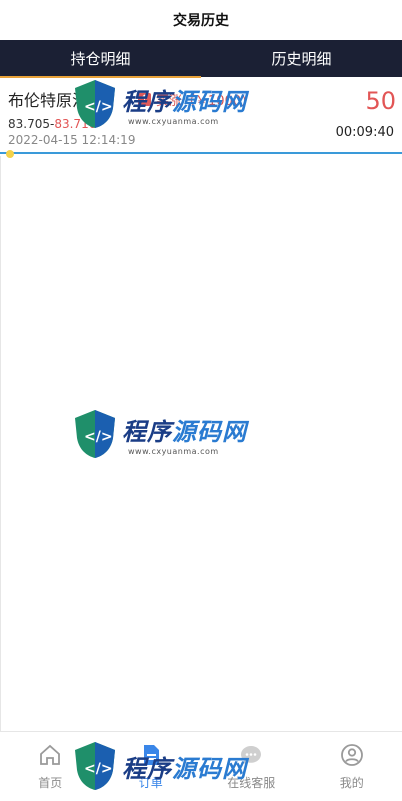  I want to click on current-price: 83.716, so click(75, 124).